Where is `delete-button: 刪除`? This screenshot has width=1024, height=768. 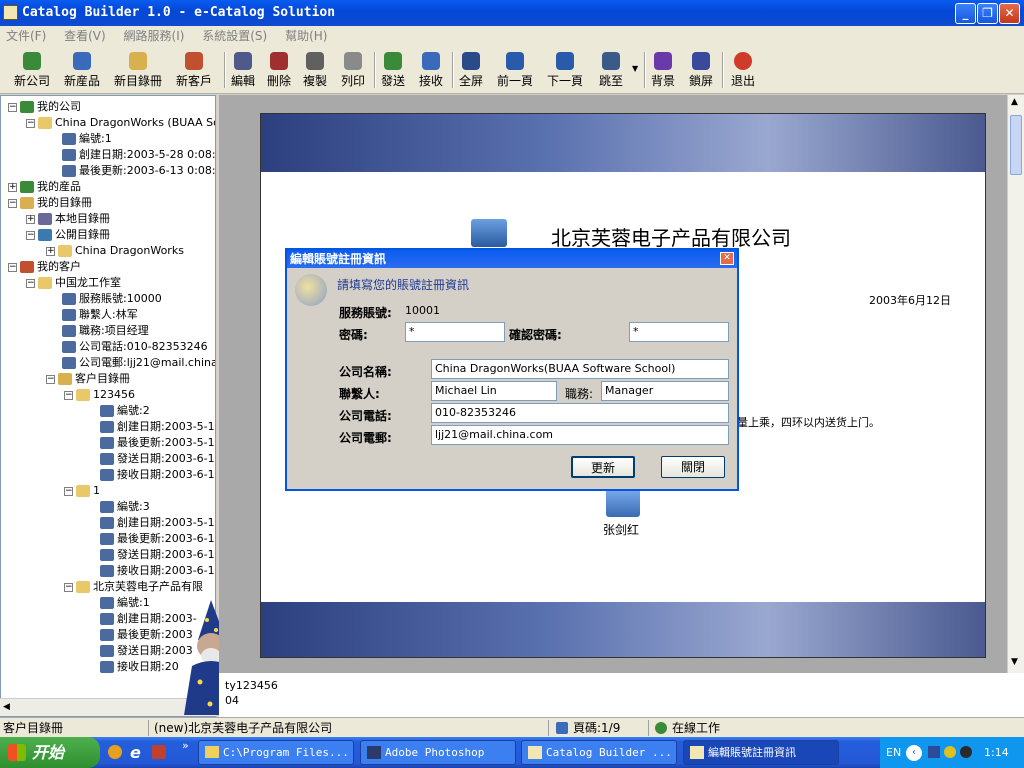 delete-button: 刪除 is located at coordinates (279, 71).